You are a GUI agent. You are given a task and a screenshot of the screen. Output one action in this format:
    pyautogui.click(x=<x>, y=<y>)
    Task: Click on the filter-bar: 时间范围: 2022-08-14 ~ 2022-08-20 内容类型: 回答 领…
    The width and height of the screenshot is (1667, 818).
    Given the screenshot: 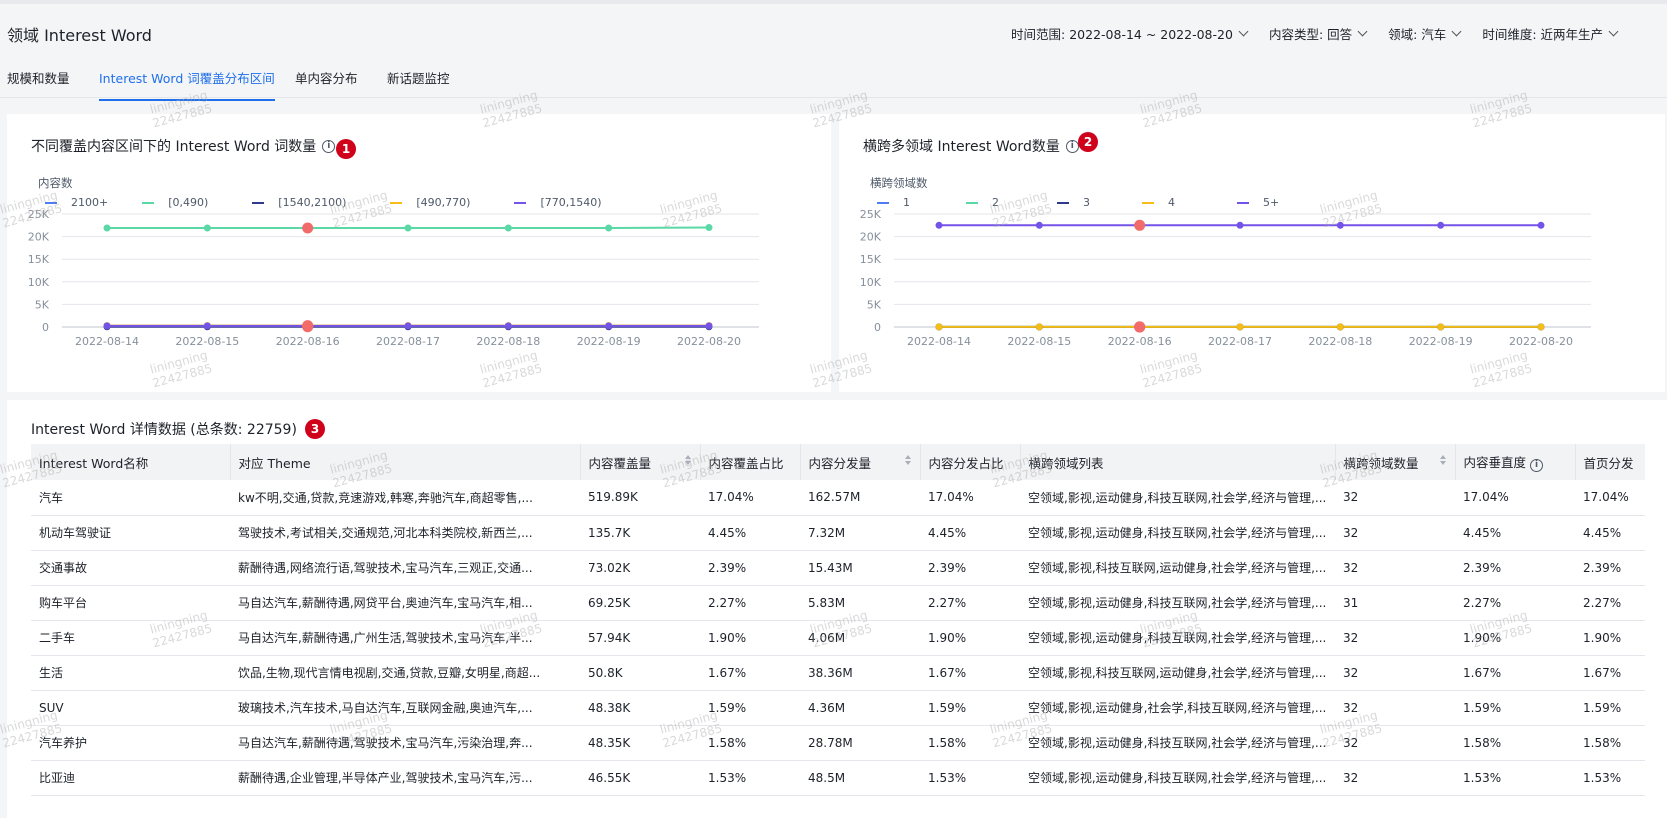 What is the action you would take?
    pyautogui.click(x=1315, y=33)
    